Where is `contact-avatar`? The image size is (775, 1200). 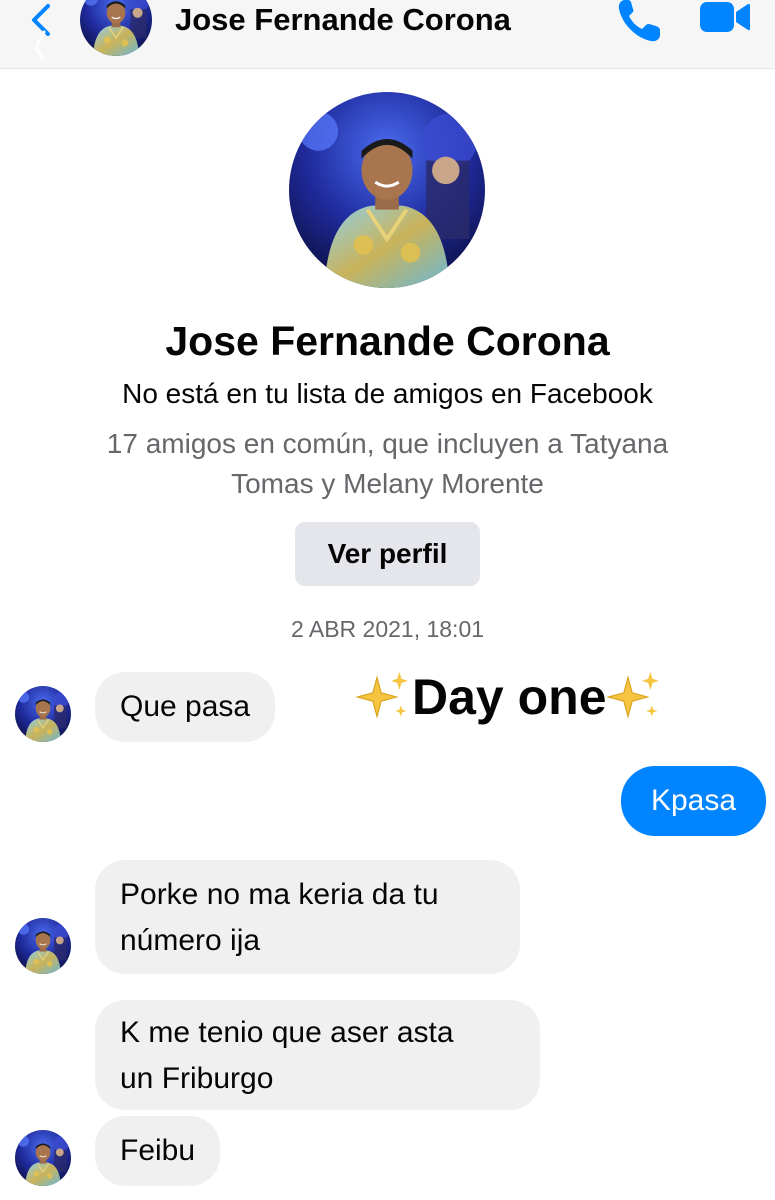
contact-avatar is located at coordinates (116, 28).